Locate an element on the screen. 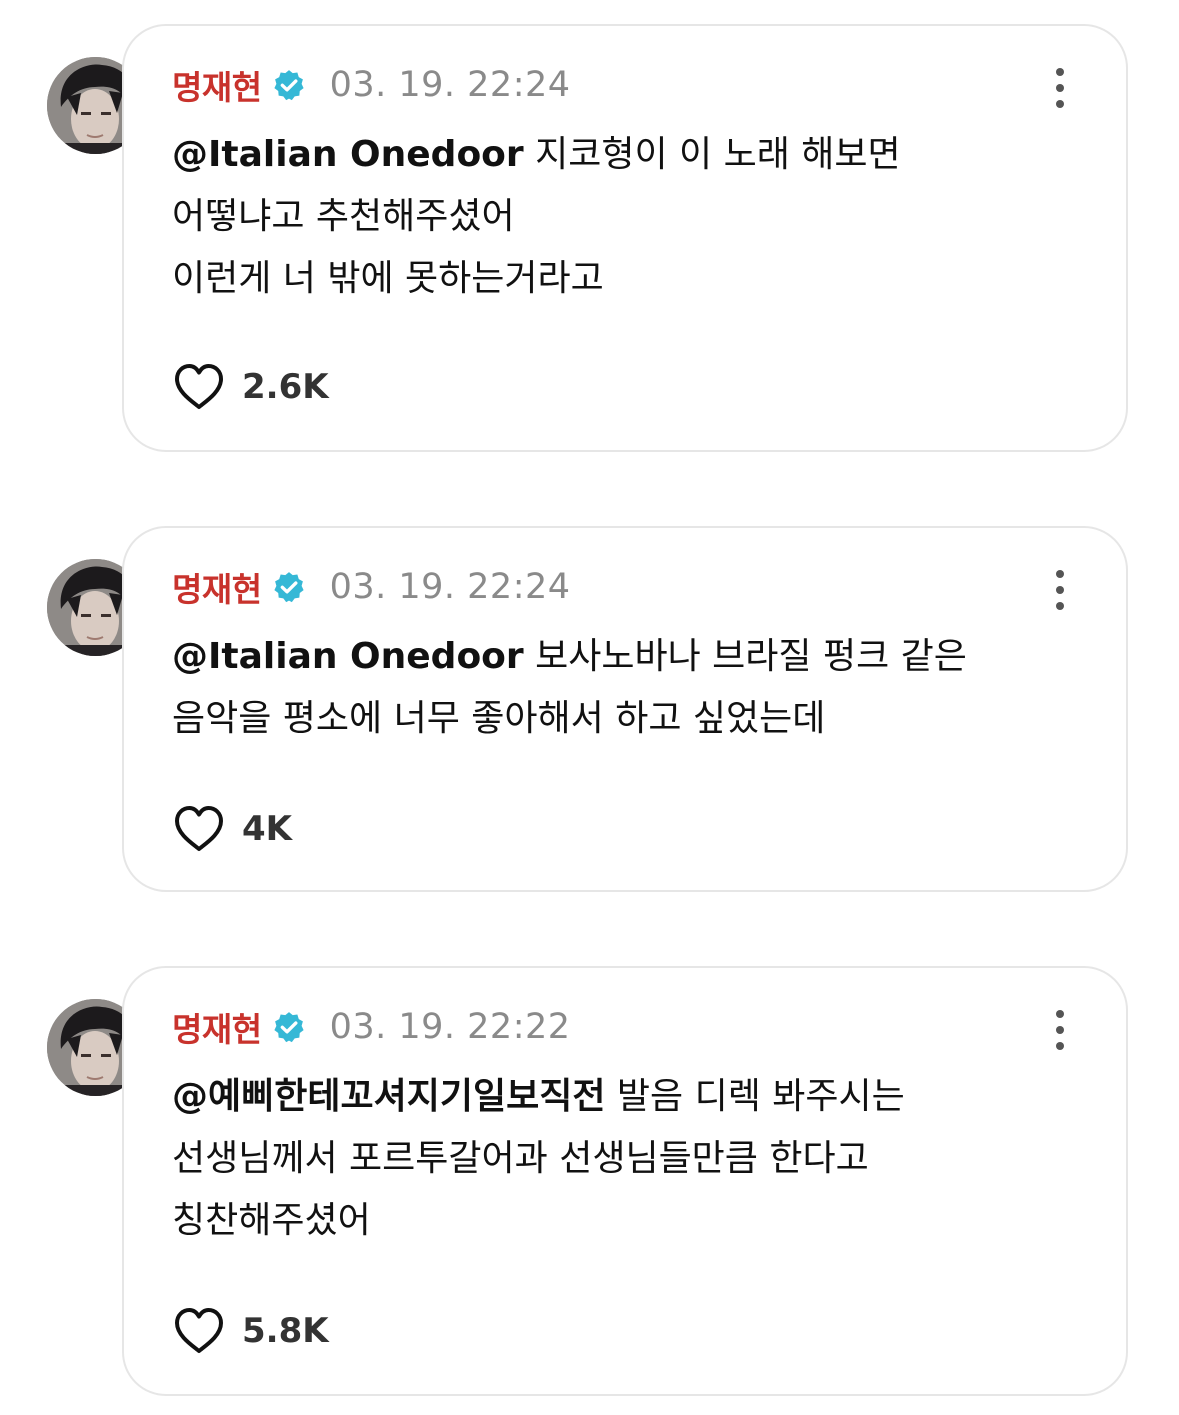 The height and width of the screenshot is (1415, 1179). post-timestamp: 03. 19. 22:22 is located at coordinates (450, 1027).